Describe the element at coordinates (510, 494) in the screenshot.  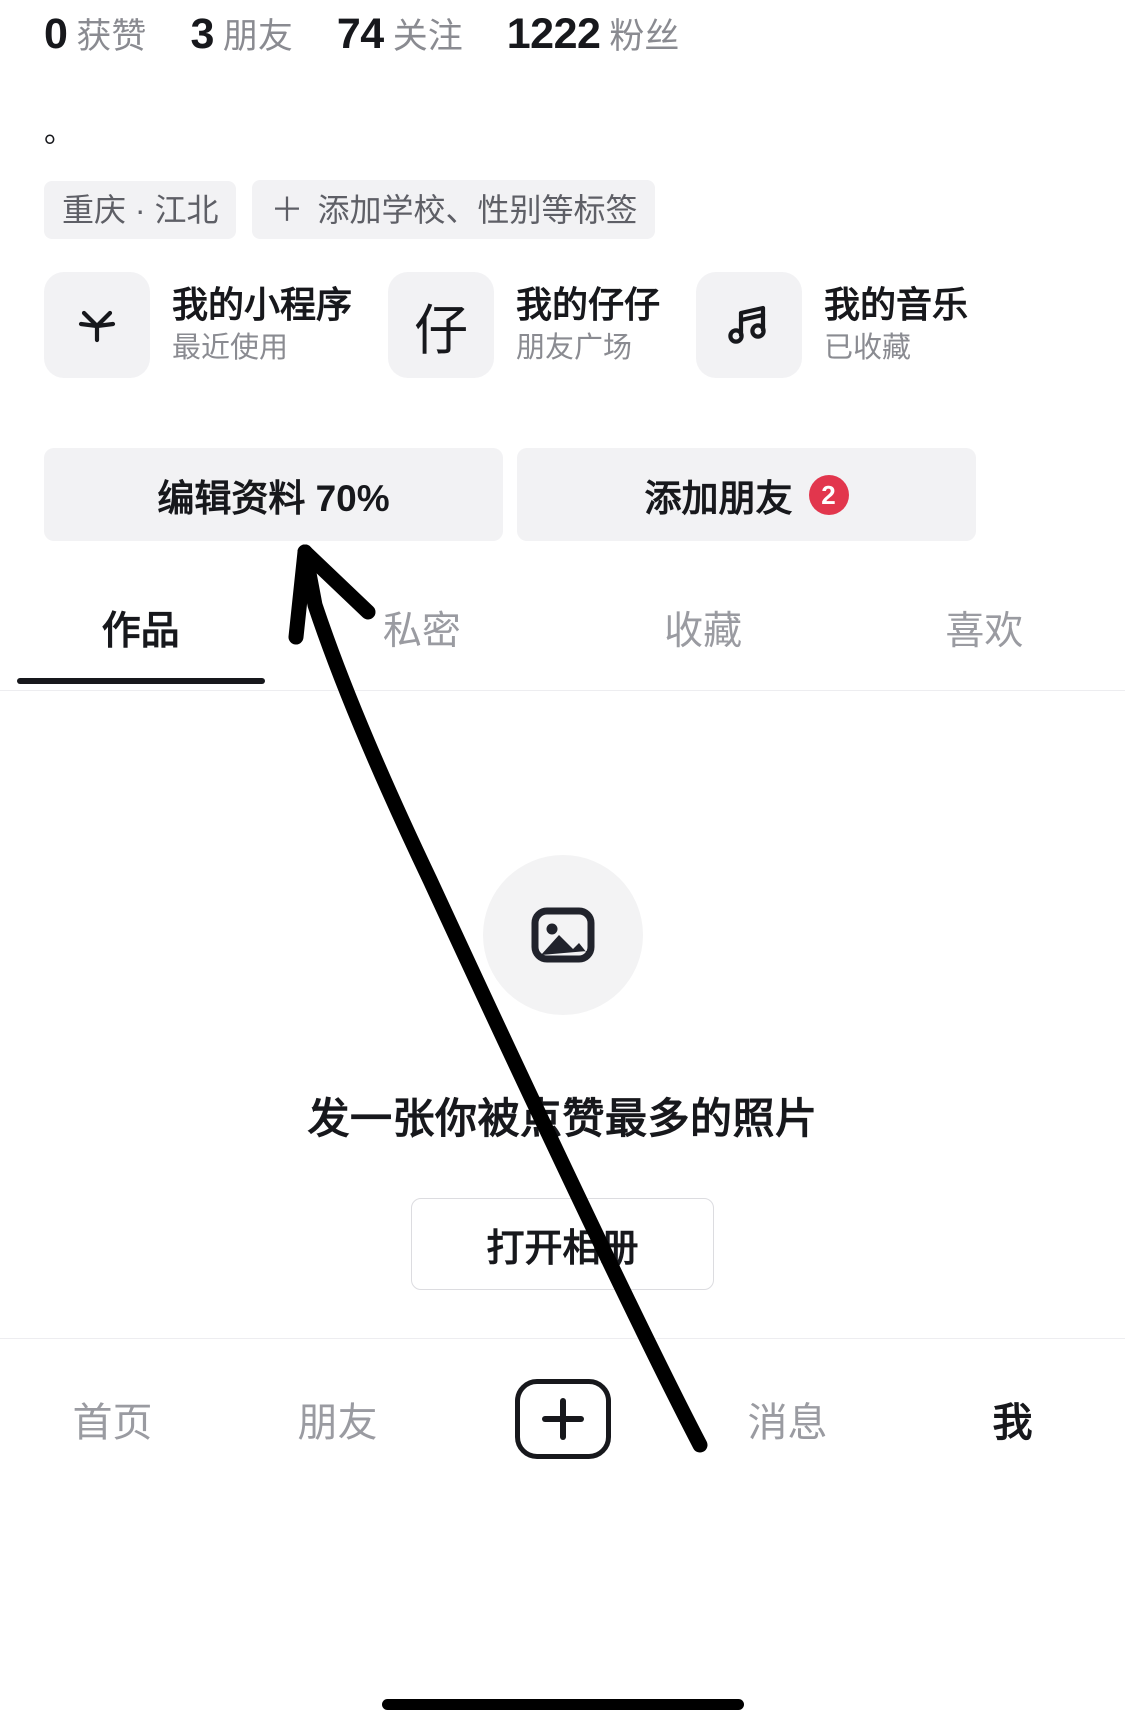
I see `profile-action-buttons: 编辑资料 70% 添加朋友 2` at that location.